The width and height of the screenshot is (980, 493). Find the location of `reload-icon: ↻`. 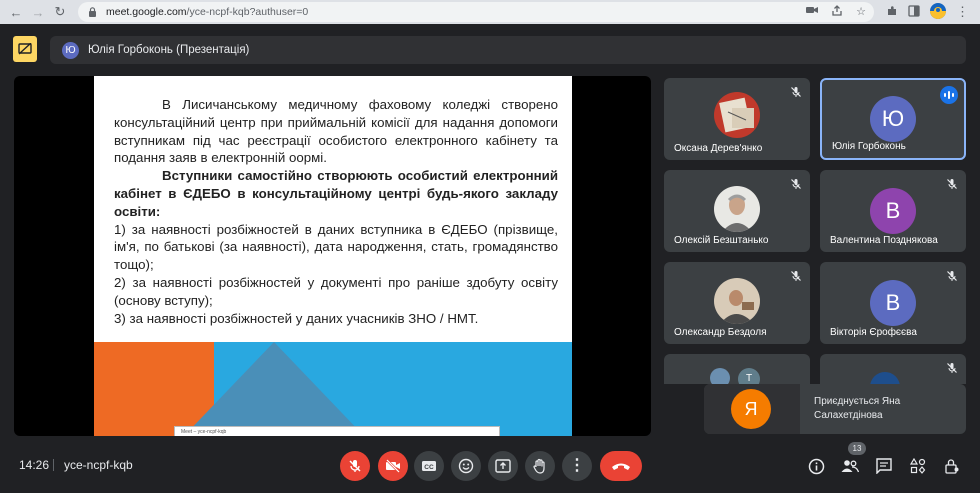

reload-icon: ↻ is located at coordinates (60, 12).